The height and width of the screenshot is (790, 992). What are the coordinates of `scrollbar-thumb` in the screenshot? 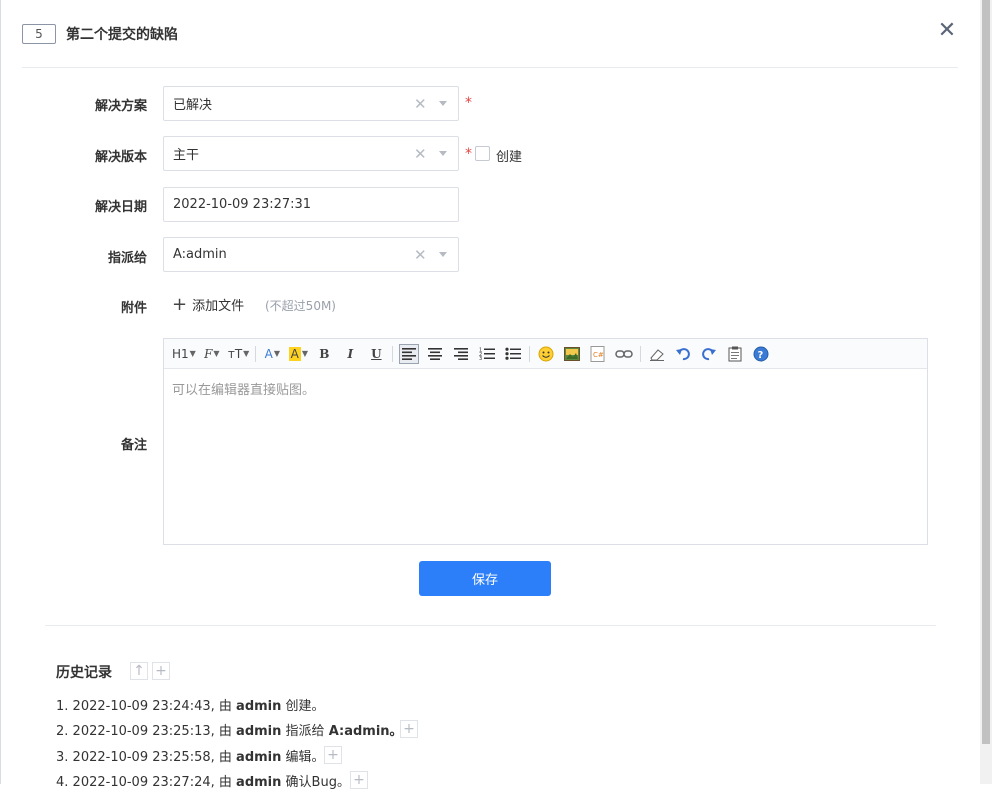 It's located at (986, 372).